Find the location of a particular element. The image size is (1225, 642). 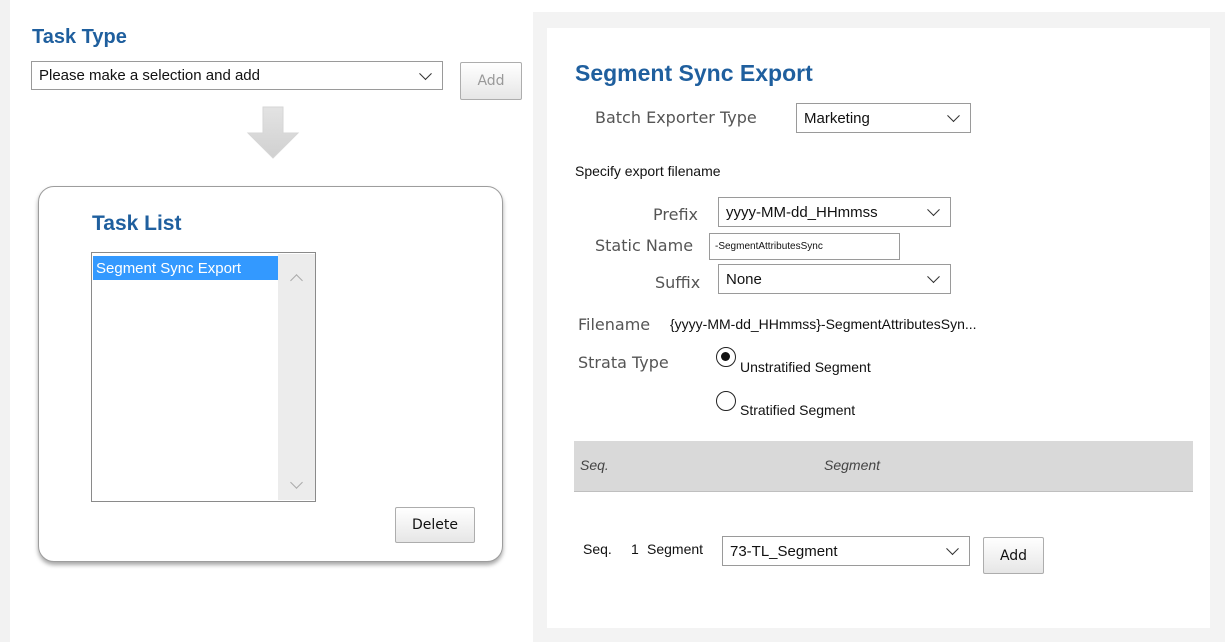

seq-label: Seq. is located at coordinates (597, 549).